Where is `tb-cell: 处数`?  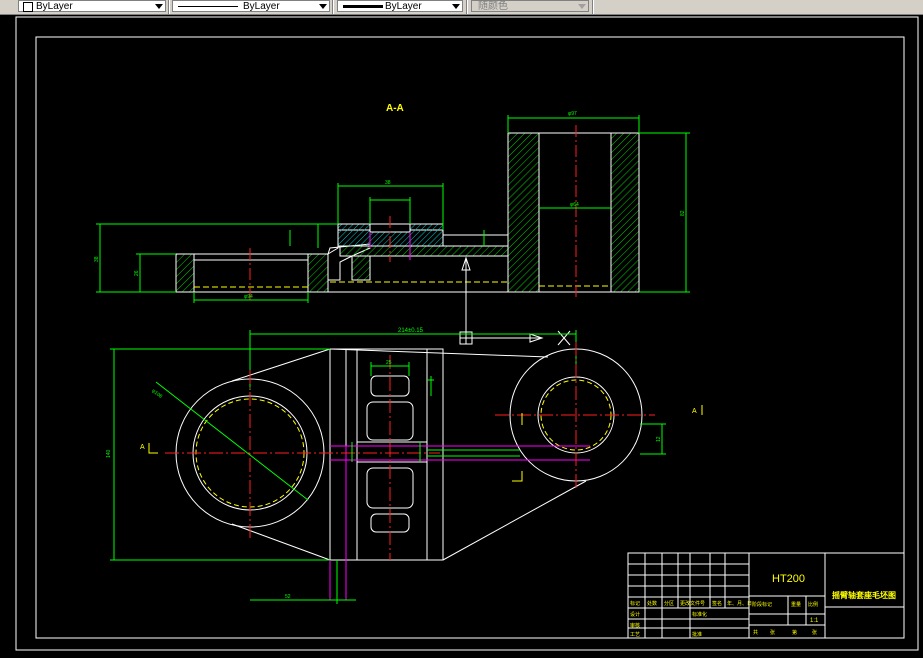 tb-cell: 处数 is located at coordinates (652, 603).